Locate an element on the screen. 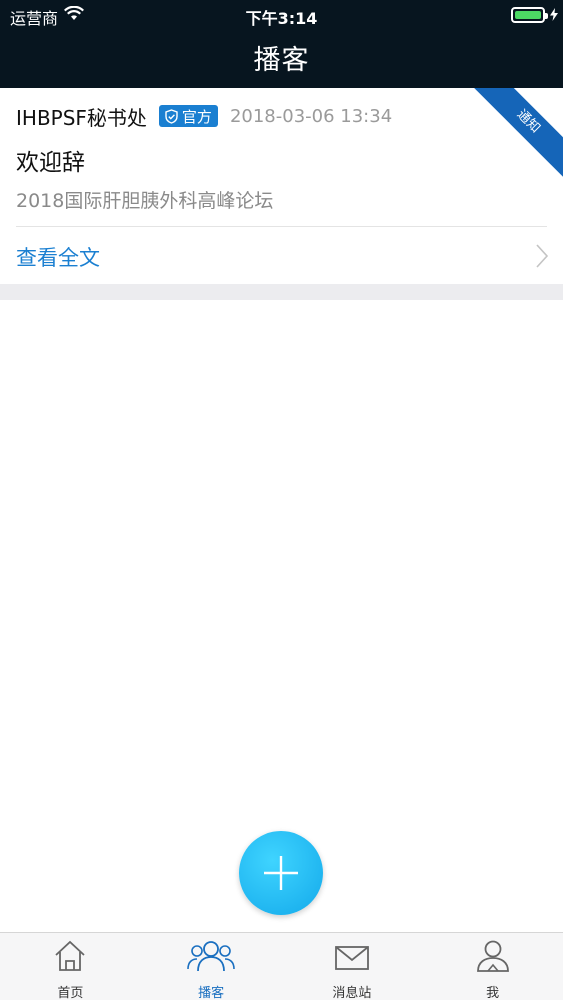  status-bar: 运营商 下午3:14 is located at coordinates (281, 15).